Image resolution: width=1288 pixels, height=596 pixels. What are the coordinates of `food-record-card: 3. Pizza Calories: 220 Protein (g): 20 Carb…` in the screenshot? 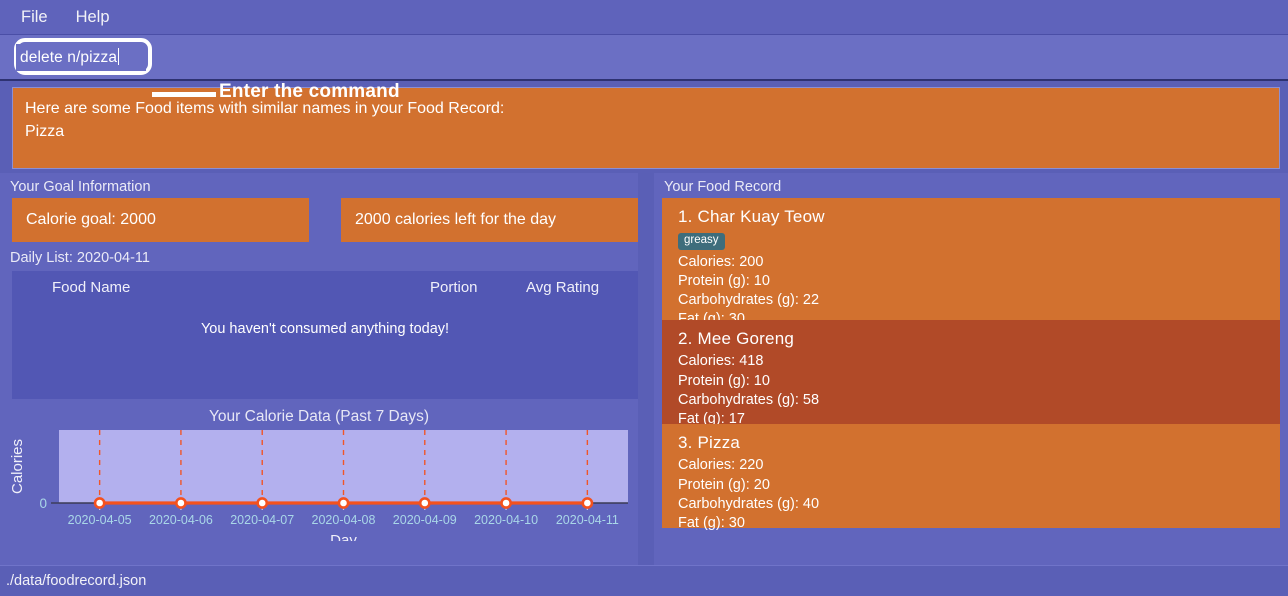 It's located at (971, 477).